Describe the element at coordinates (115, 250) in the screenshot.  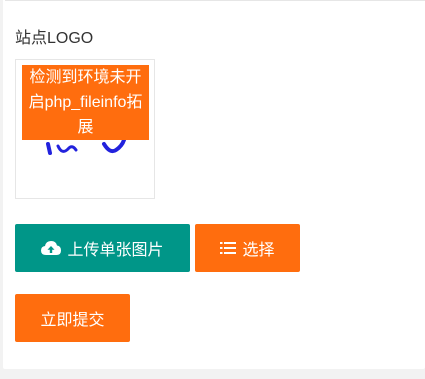
I see `upload-button-label: 上传单张图片` at that location.